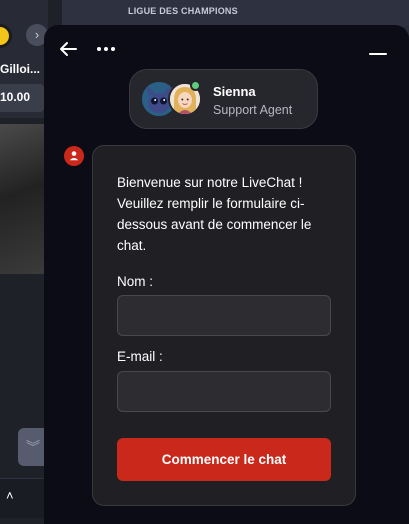 The height and width of the screenshot is (524, 409). I want to click on arrow-left-icon, so click(68, 49).